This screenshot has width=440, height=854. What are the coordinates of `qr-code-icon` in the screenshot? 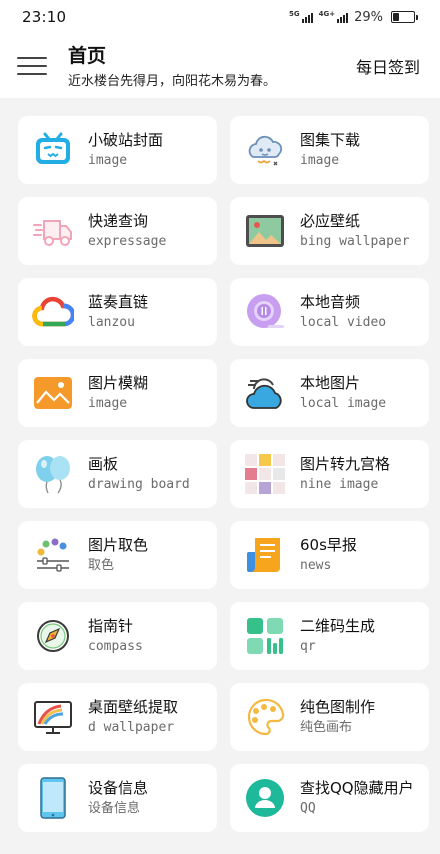 It's located at (265, 636).